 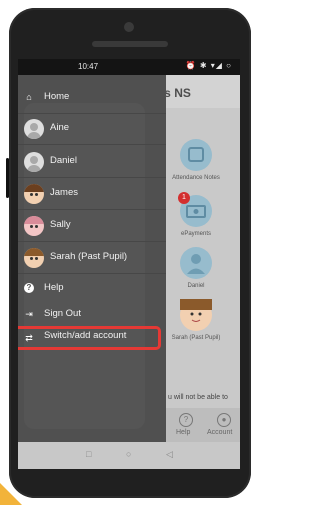 I want to click on status-icons: ⏰ ✱ ▾◢ ○, so click(x=208, y=65).